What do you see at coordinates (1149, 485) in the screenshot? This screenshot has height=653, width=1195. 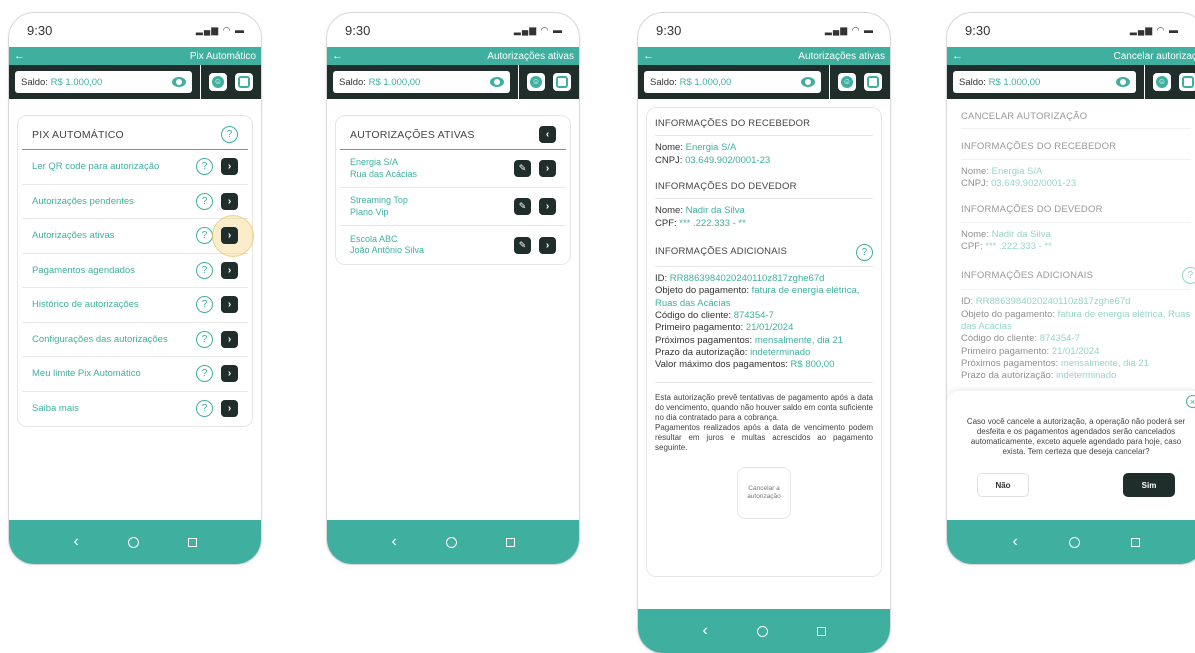 I see `yes-button: Sim` at bounding box center [1149, 485].